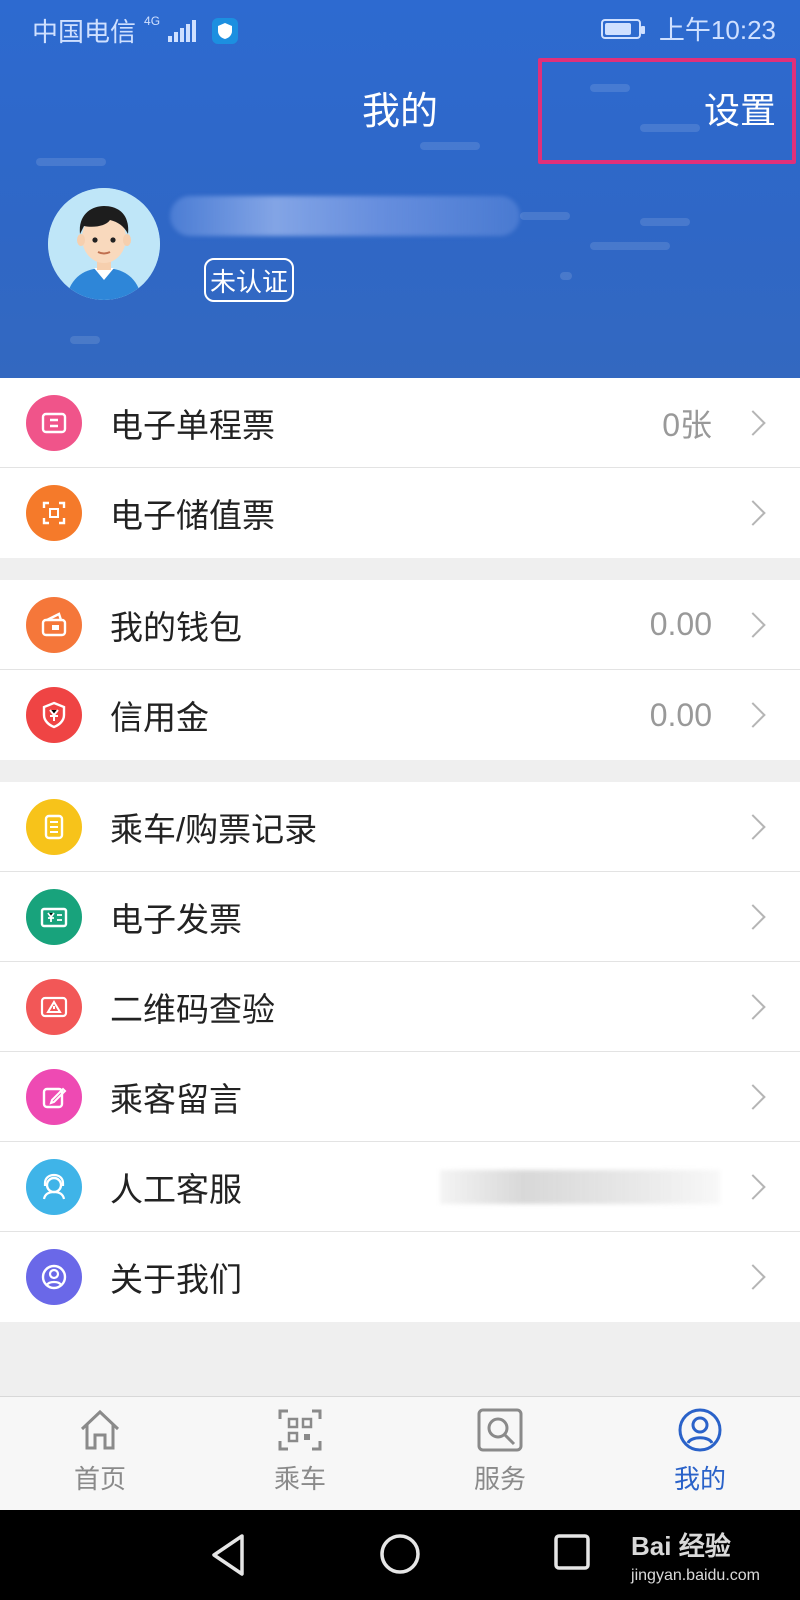 Image resolution: width=800 pixels, height=1600 pixels. What do you see at coordinates (345, 216) in the screenshot?
I see `username-blurred` at bounding box center [345, 216].